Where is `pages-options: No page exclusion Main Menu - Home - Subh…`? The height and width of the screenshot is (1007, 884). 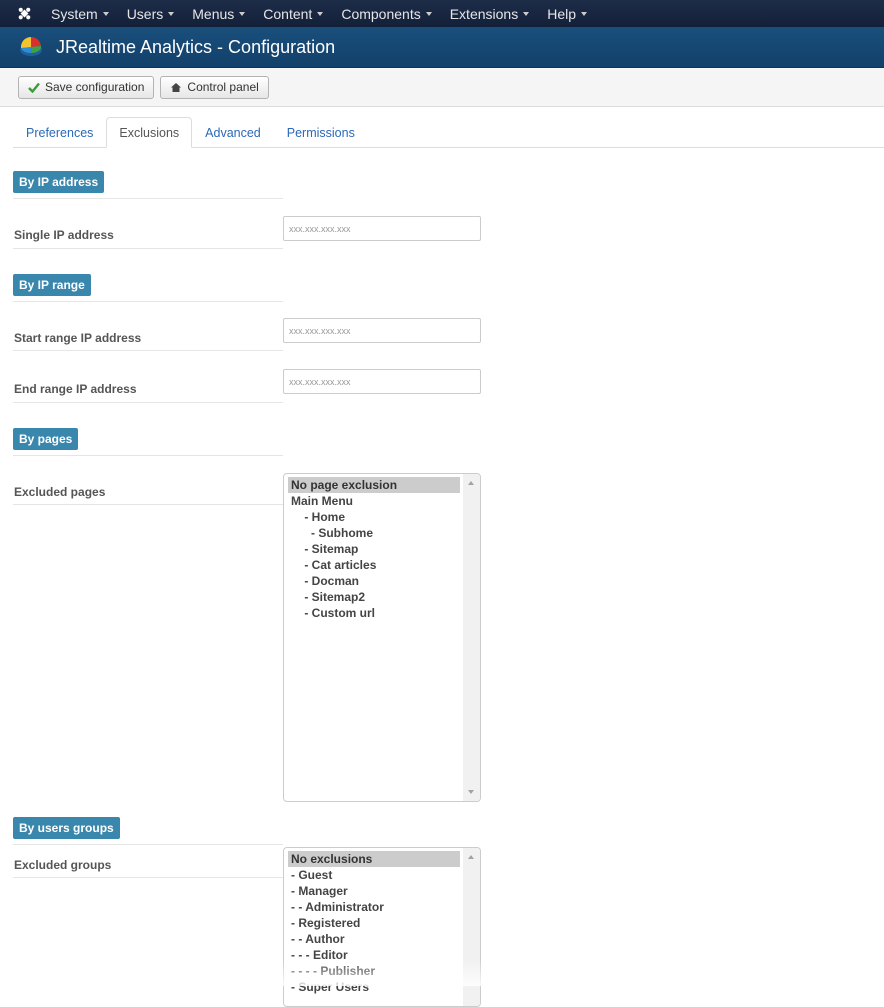 pages-options: No page exclusion Main Menu - Home - Subh… is located at coordinates (374, 549).